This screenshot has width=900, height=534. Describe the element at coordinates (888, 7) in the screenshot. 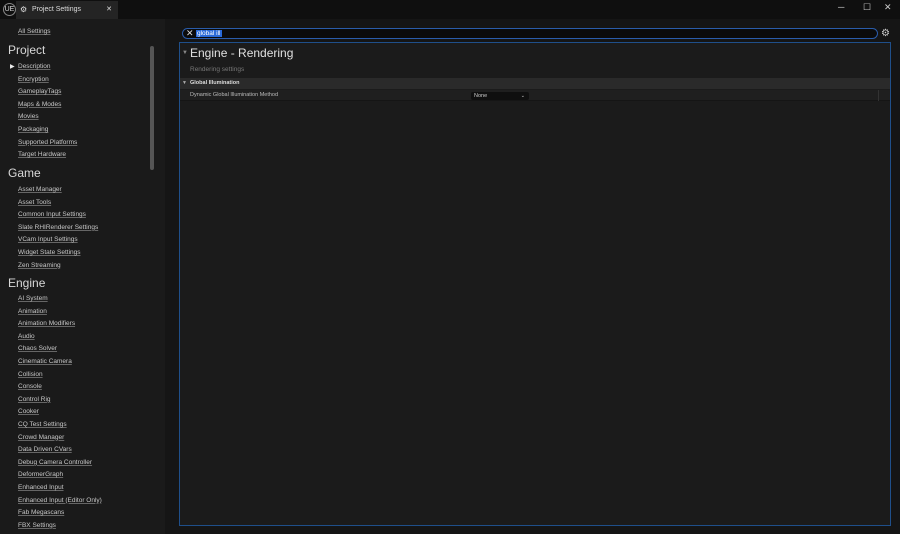

I see `close-window-button: ✕` at that location.